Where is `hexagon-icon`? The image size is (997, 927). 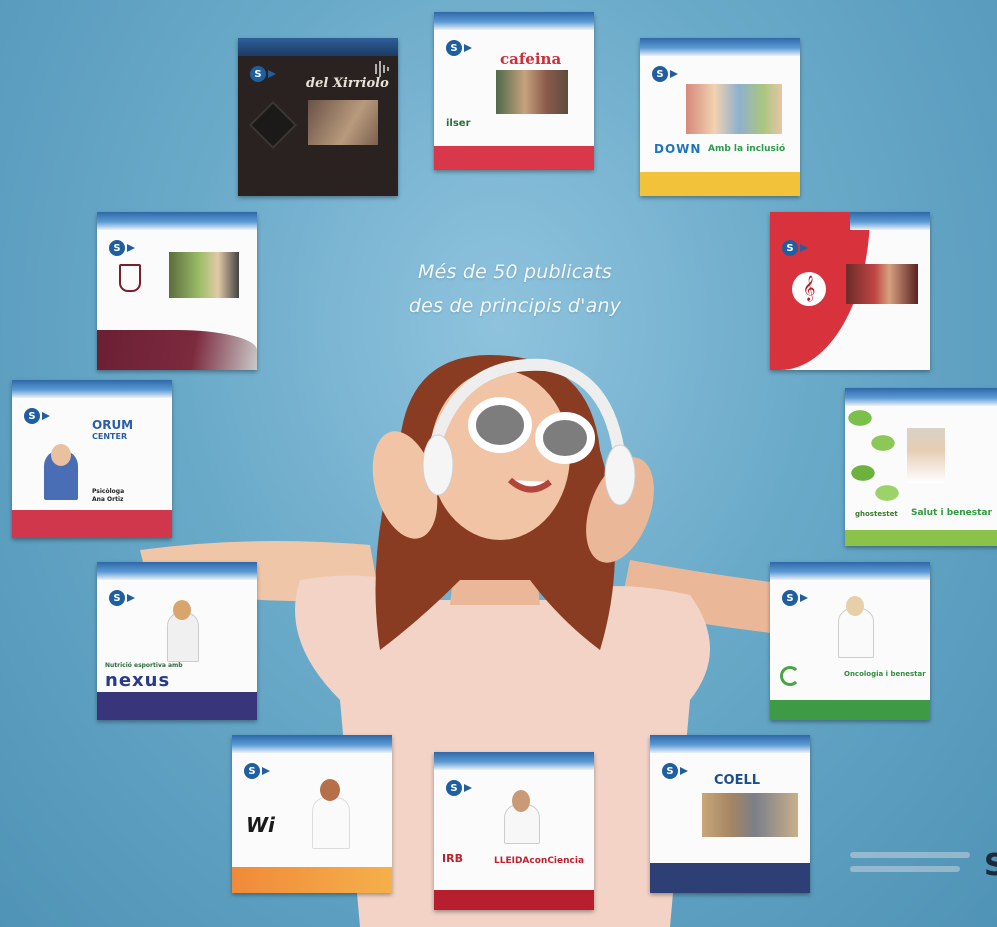 hexagon-icon is located at coordinates (273, 125).